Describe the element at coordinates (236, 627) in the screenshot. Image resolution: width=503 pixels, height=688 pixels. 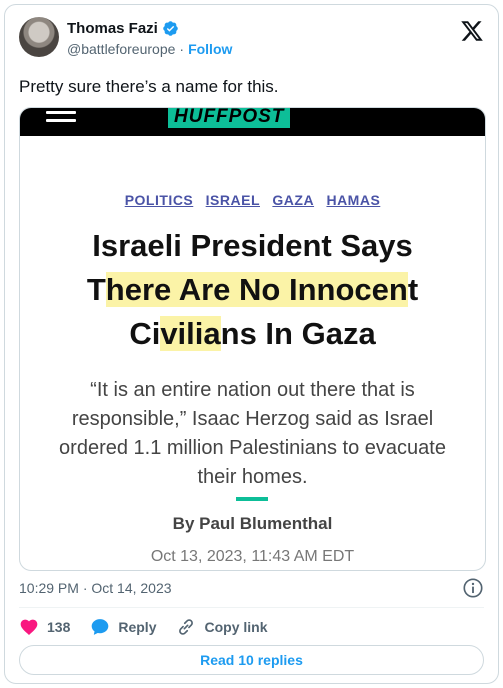
I see `copy-link-label: Copy link` at that location.